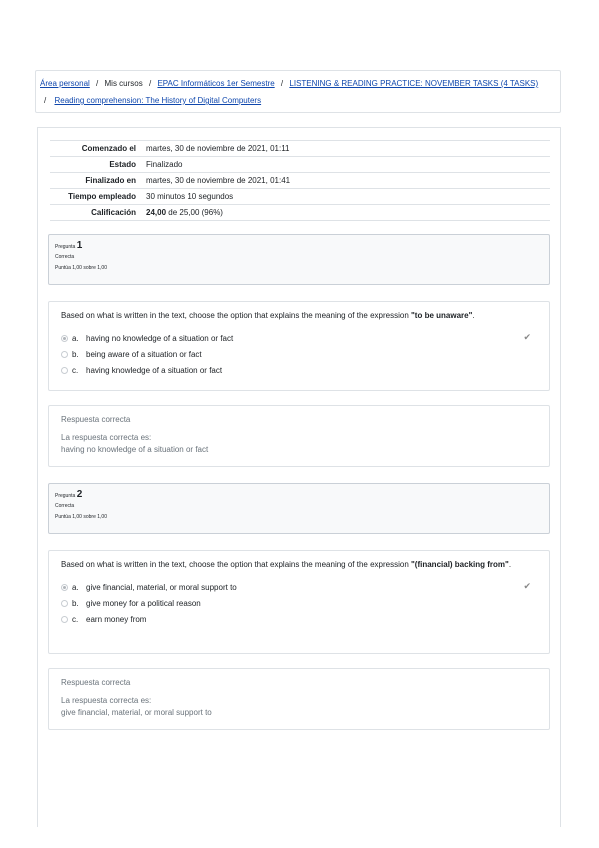 The width and height of the screenshot is (599, 848). I want to click on breadcrumb-home-link: Área personal, so click(65, 83).